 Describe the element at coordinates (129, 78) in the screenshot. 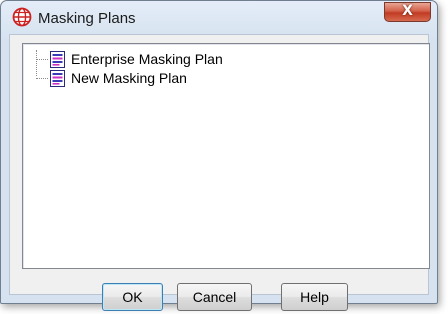

I see `tree-item-label: New Masking Plan` at that location.